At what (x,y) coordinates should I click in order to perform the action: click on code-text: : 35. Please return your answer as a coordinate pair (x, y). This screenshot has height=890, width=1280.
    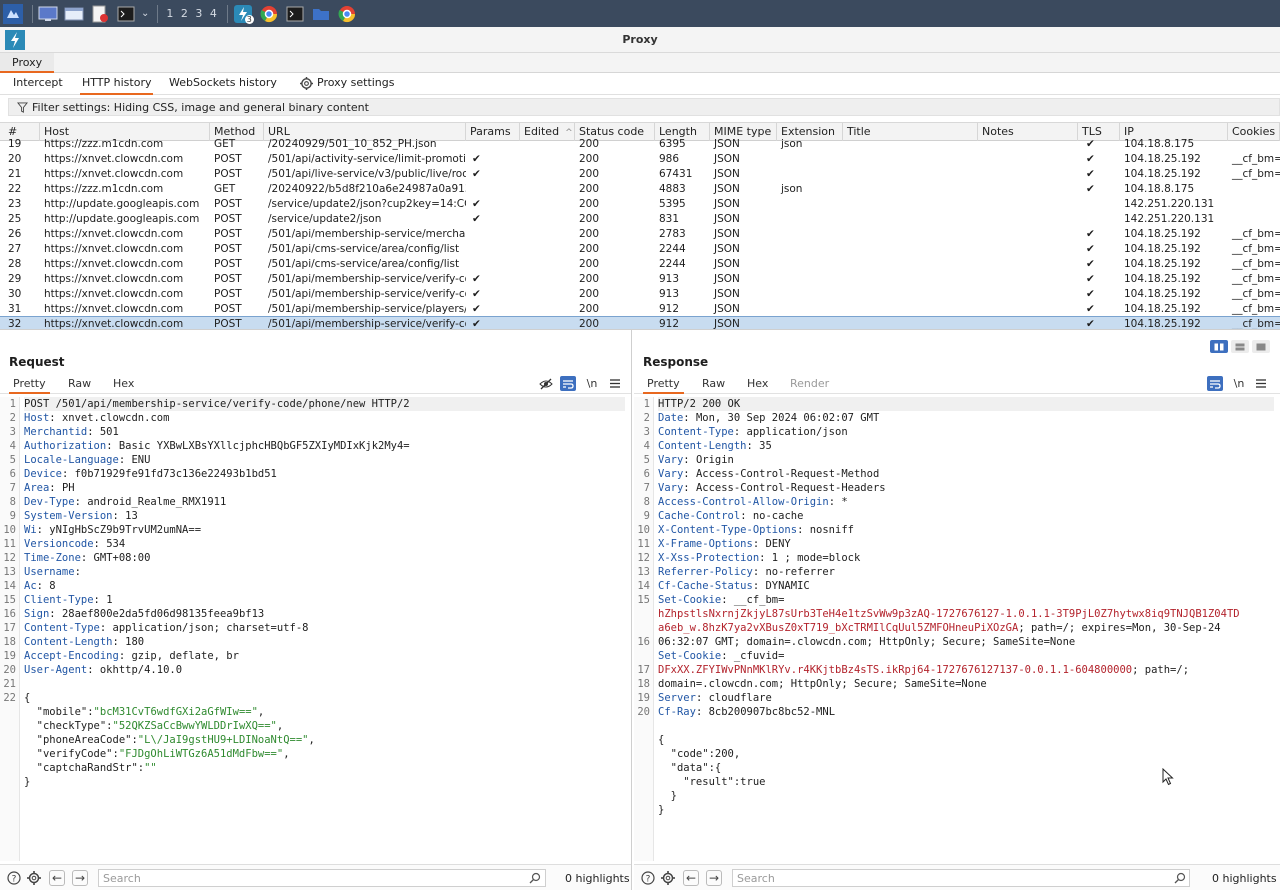
    Looking at the image, I should click on (759, 446).